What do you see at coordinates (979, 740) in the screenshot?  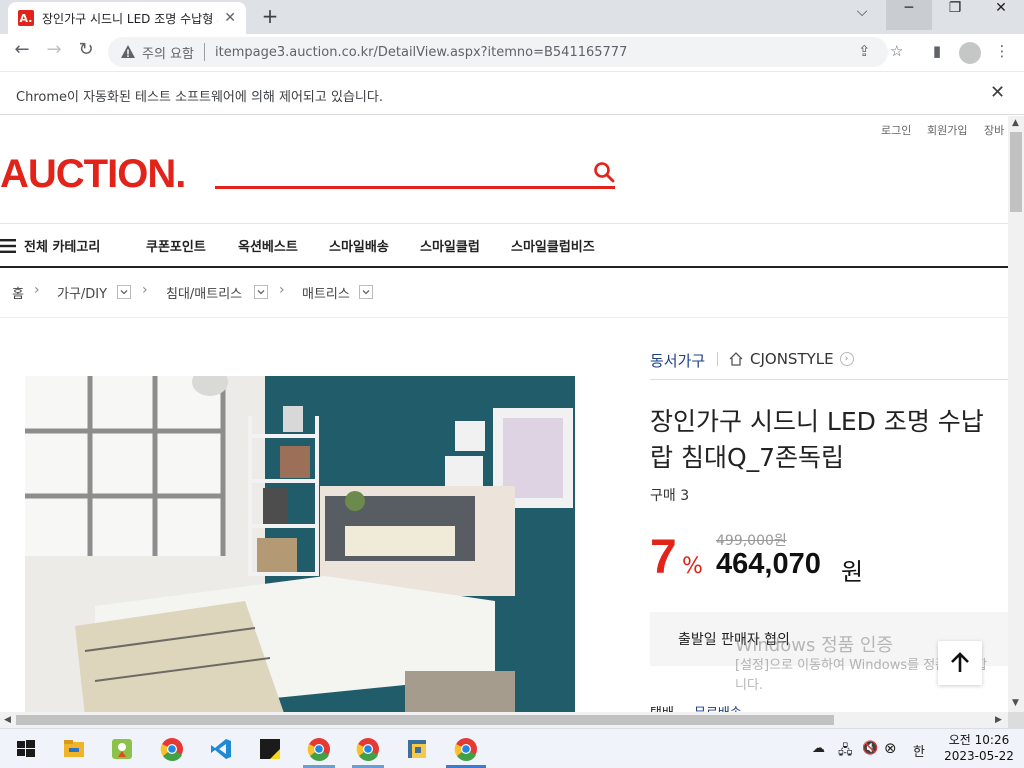 I see `clock-time: 오전 10:26` at bounding box center [979, 740].